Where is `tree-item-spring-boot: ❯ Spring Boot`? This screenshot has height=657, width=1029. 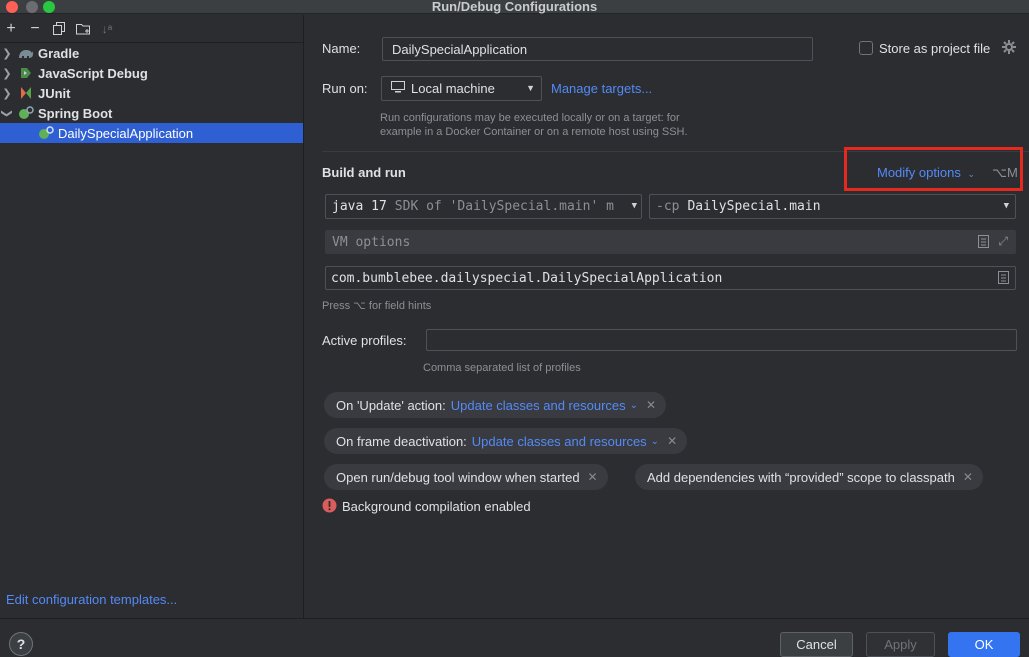
tree-item-spring-boot: ❯ Spring Boot is located at coordinates (151, 113).